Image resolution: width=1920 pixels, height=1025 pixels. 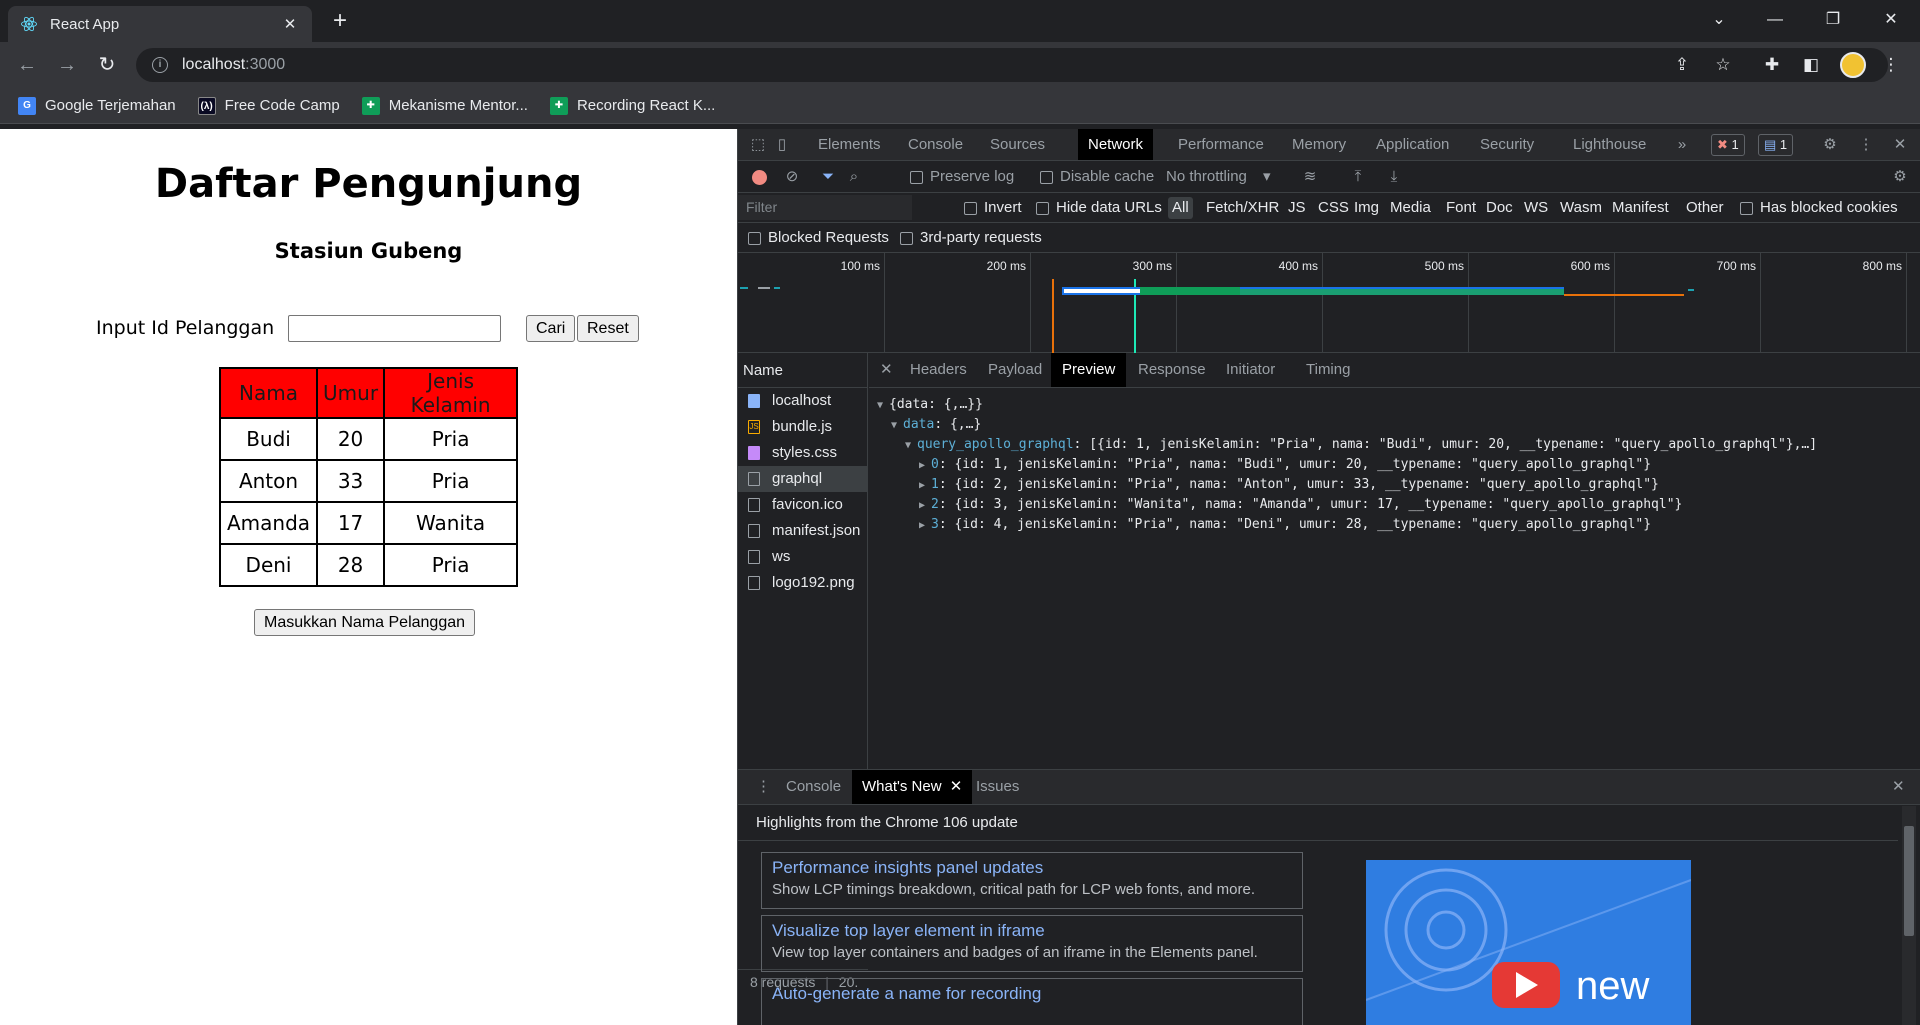 What do you see at coordinates (160, 65) in the screenshot?
I see `site-info-icon: i` at bounding box center [160, 65].